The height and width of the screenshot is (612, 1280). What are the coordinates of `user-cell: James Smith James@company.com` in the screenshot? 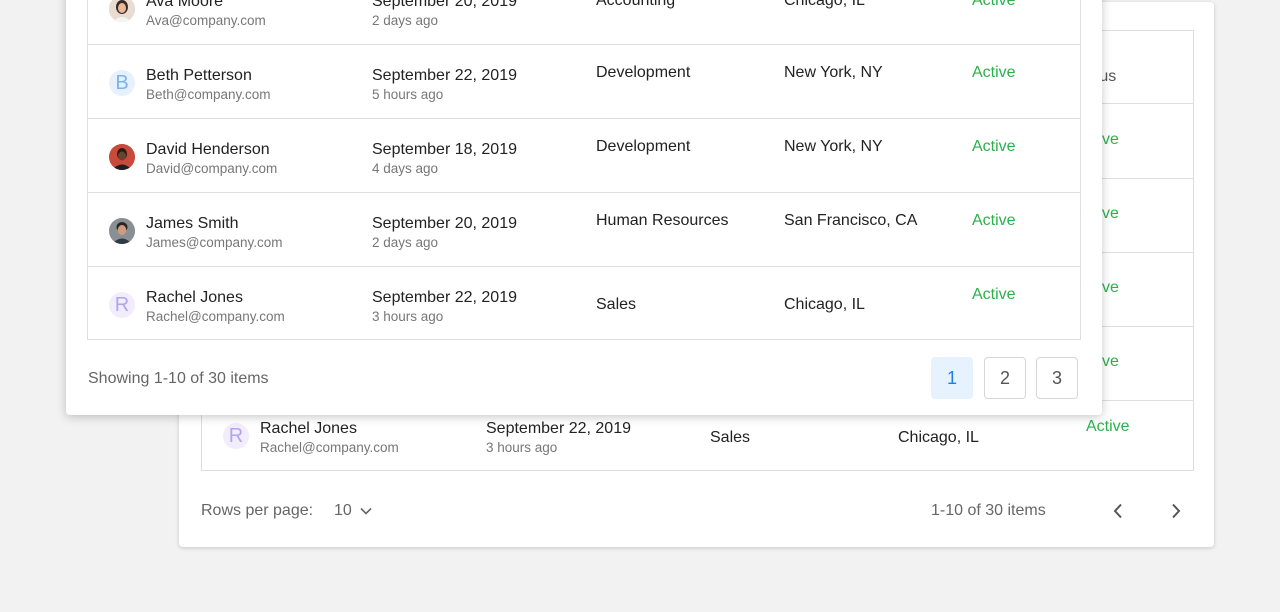 It's located at (196, 233).